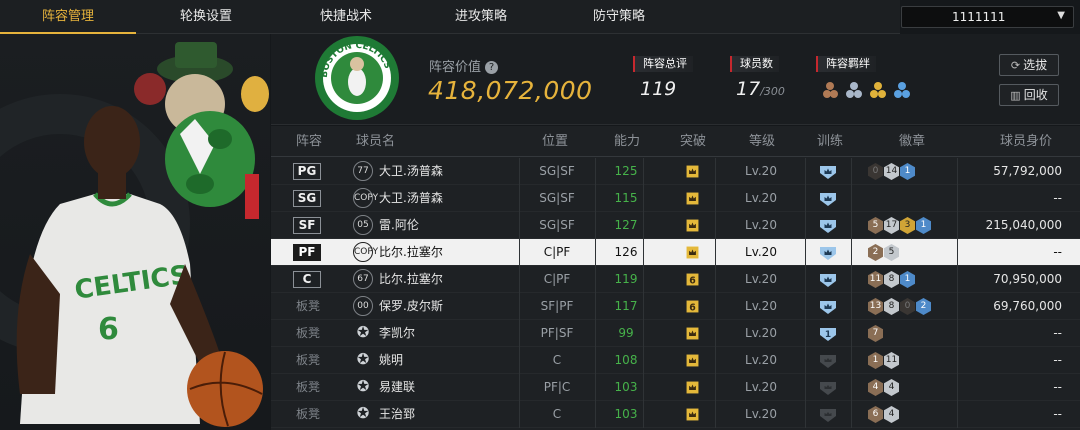 The image size is (1080, 430). What do you see at coordinates (391, 360) in the screenshot?
I see `player-name: 姚明` at bounding box center [391, 360].